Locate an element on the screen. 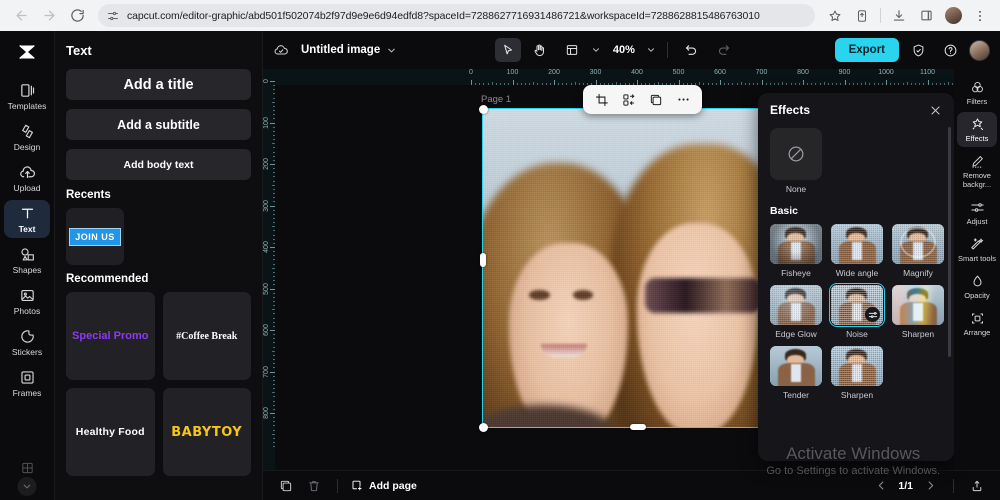 Image resolution: width=1000 pixels, height=500 pixels. effect-thumbnail is located at coordinates (918, 305).